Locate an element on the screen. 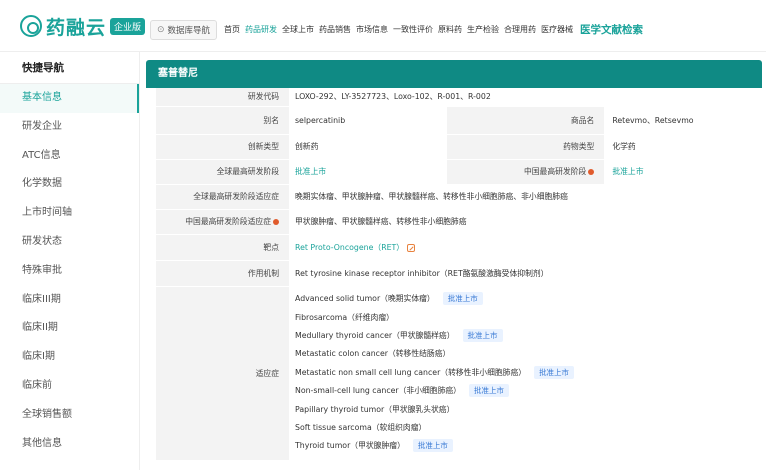  indication-text: Thyroid tumor（甲状腺肿瘤） is located at coordinates (350, 446).